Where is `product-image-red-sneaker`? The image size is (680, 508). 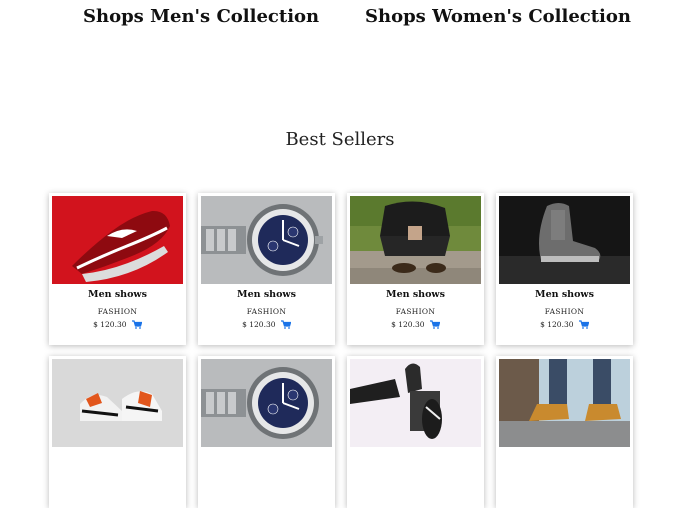 product-image-red-sneaker is located at coordinates (117, 240).